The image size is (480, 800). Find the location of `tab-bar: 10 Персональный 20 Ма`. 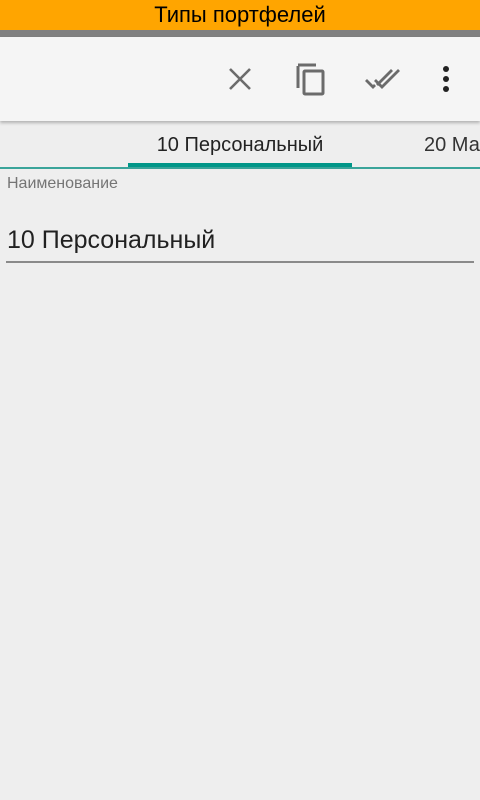

tab-bar: 10 Персональный 20 Ма is located at coordinates (240, 145).